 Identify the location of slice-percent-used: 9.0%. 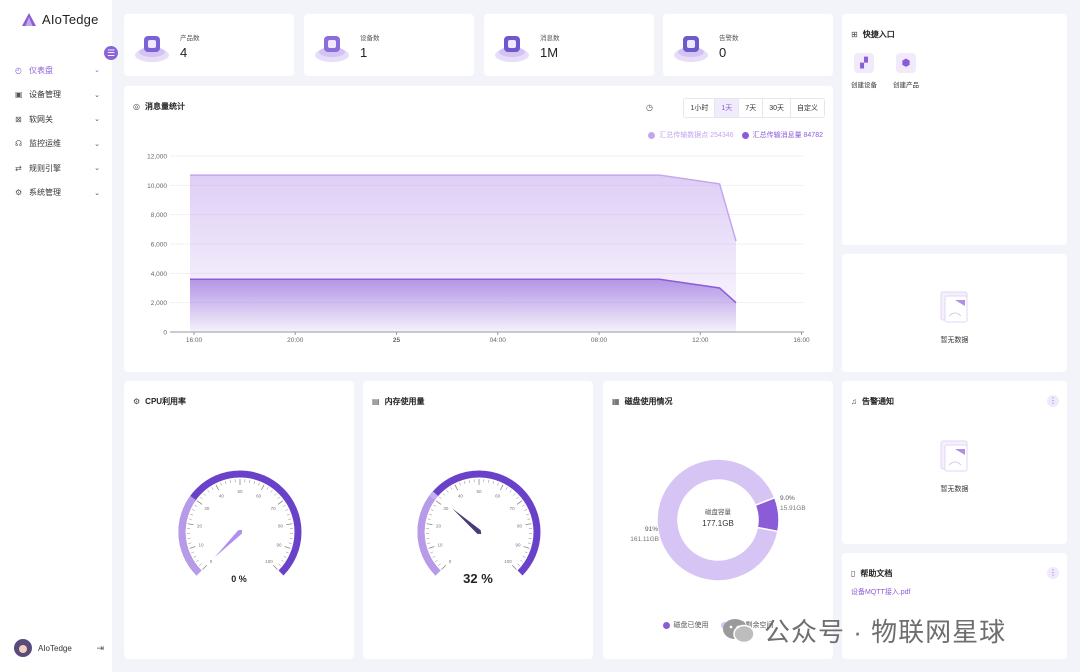
(787, 498).